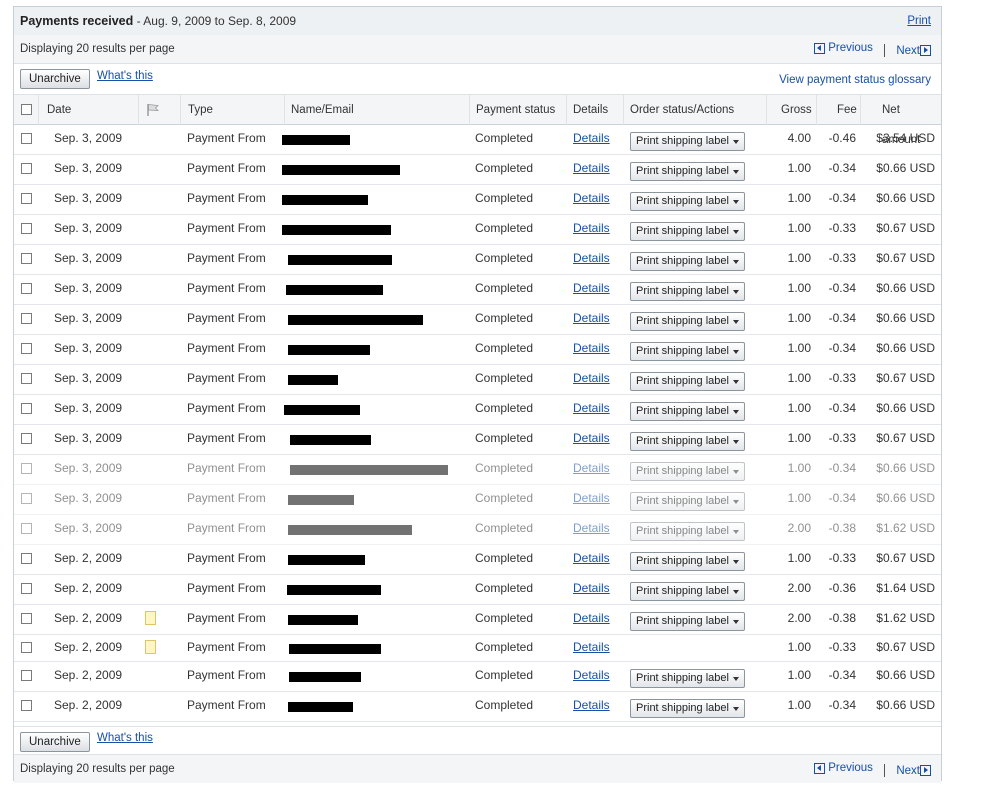 Image resolution: width=1000 pixels, height=800 pixels. I want to click on row-fee: -0.34, so click(842, 468).